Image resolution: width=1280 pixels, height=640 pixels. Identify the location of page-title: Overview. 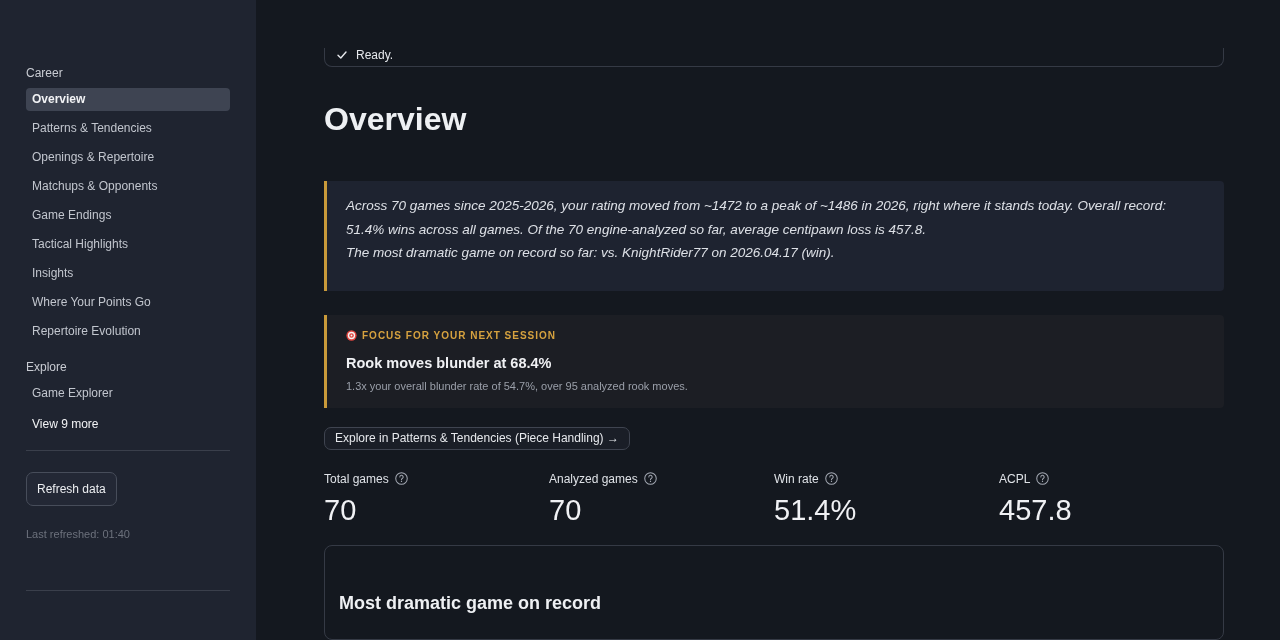
(395, 119).